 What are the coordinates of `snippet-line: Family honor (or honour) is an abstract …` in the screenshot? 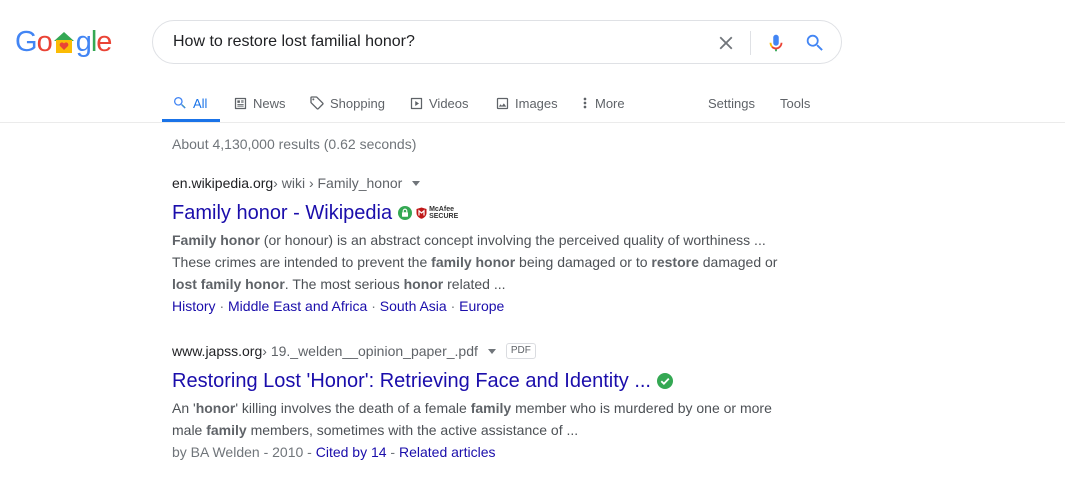 It's located at (469, 240).